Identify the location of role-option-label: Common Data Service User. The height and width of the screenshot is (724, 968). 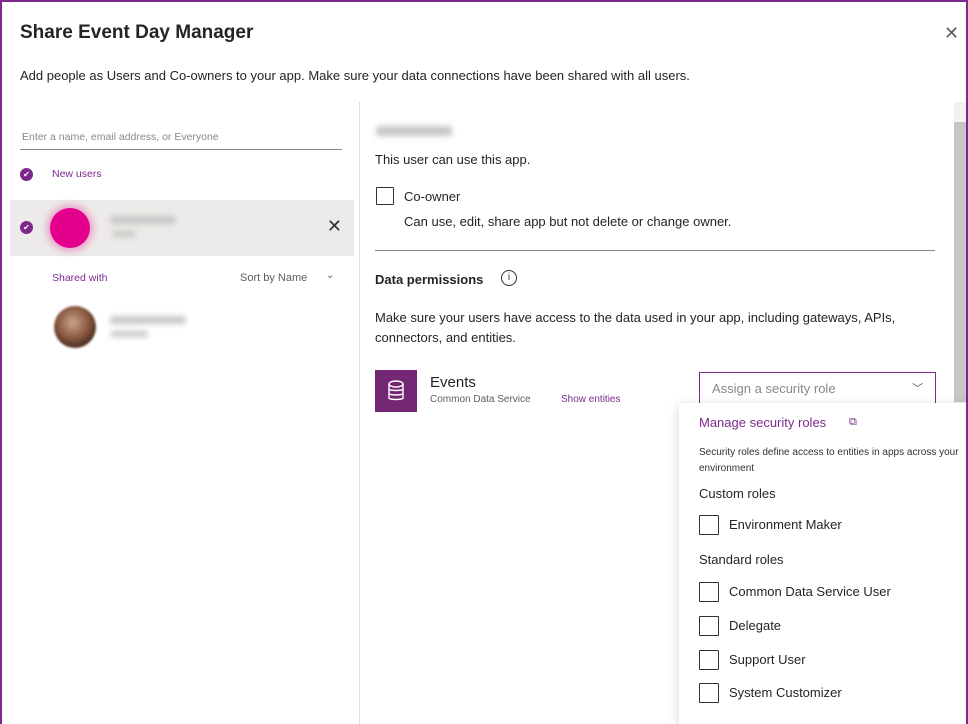
(810, 591).